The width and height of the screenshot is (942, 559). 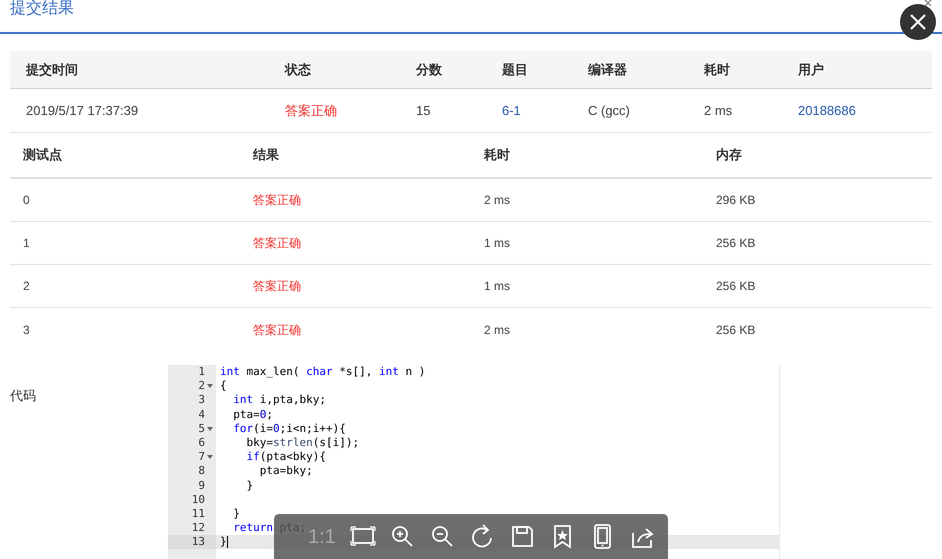 What do you see at coordinates (201, 429) in the screenshot?
I see `line-number: 5` at bounding box center [201, 429].